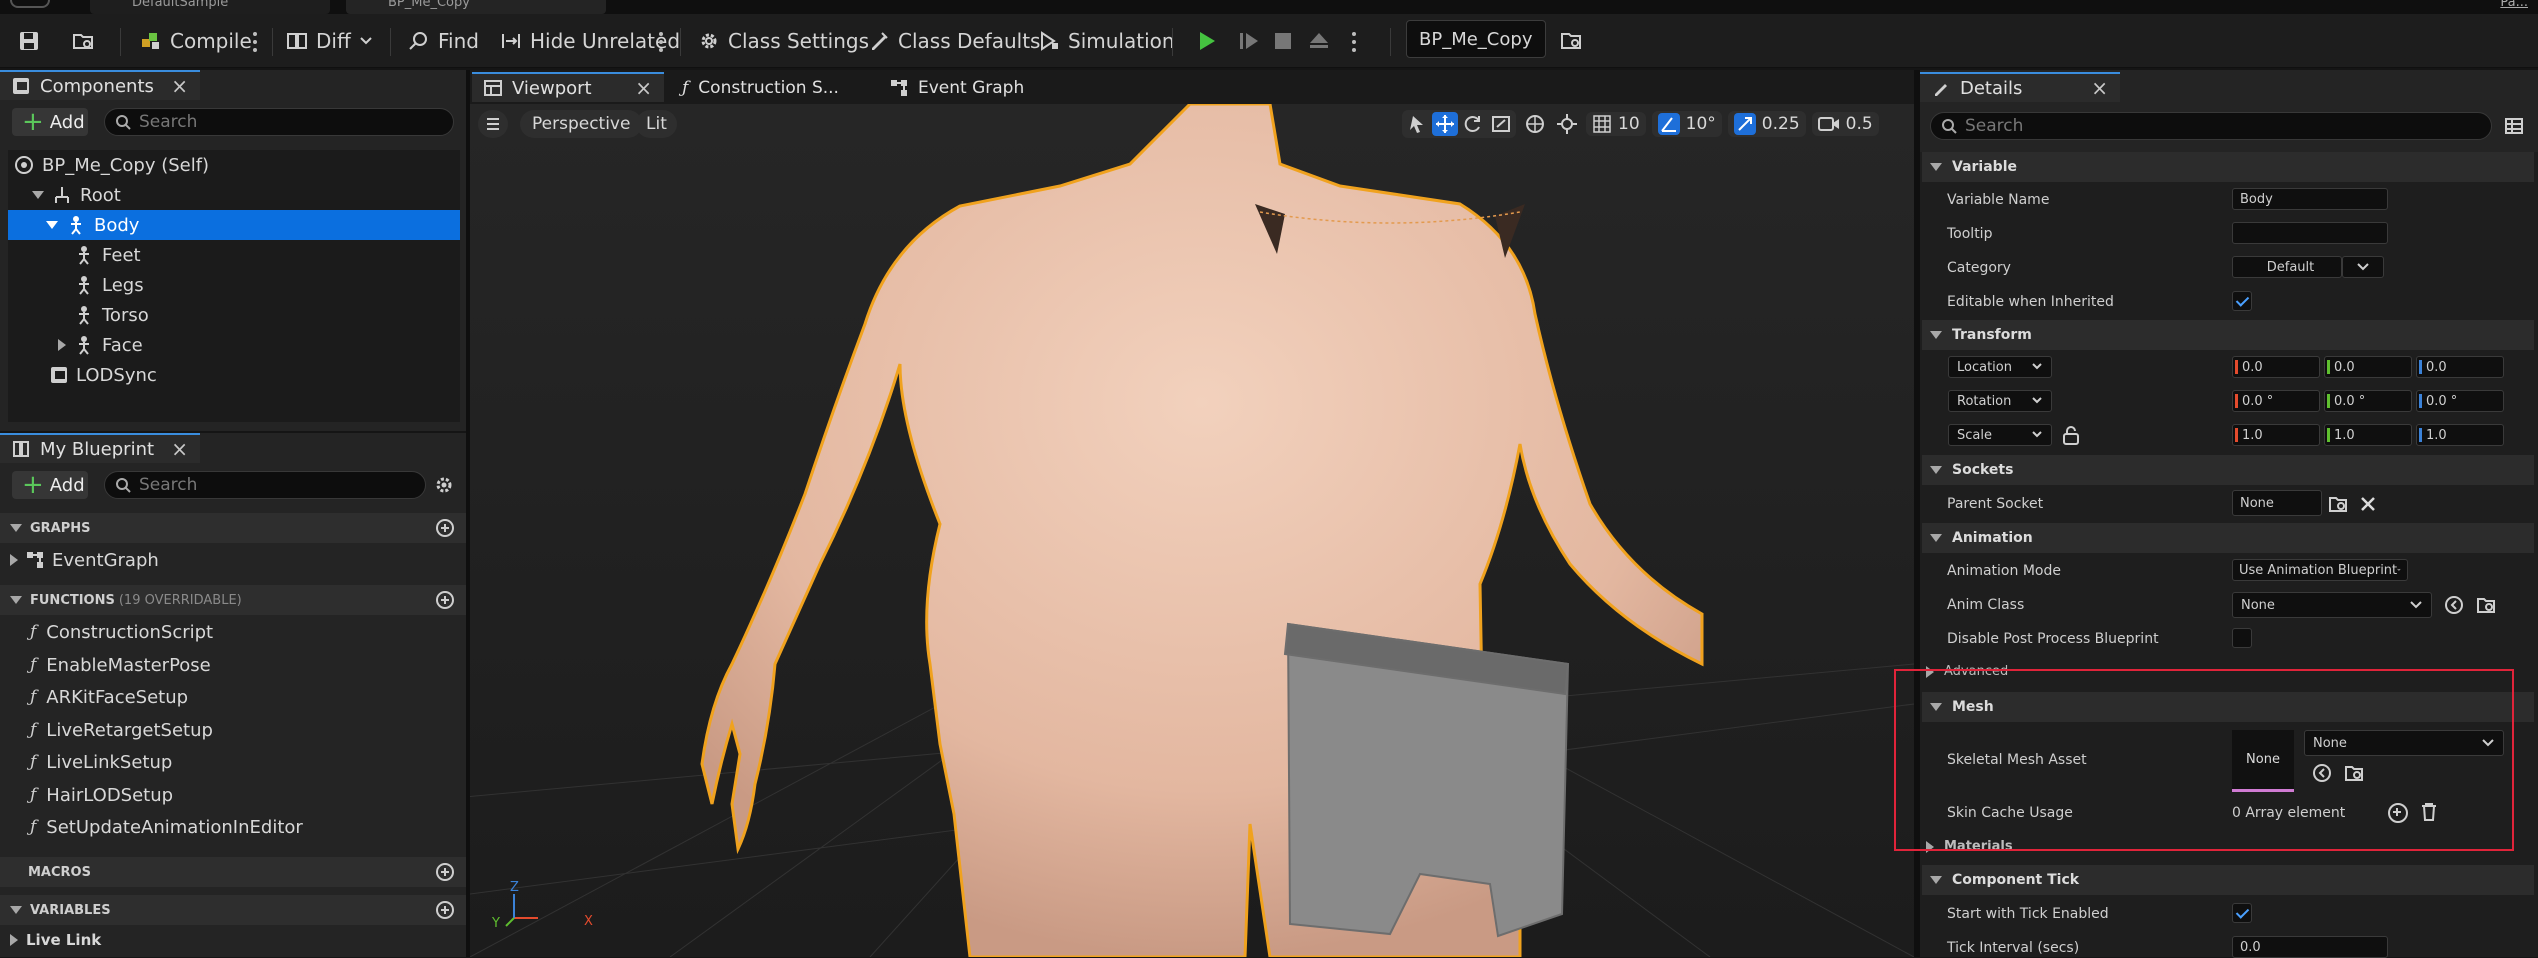  Describe the element at coordinates (2368, 401) in the screenshot. I see `rotation-y-input: 0.0 °` at that location.